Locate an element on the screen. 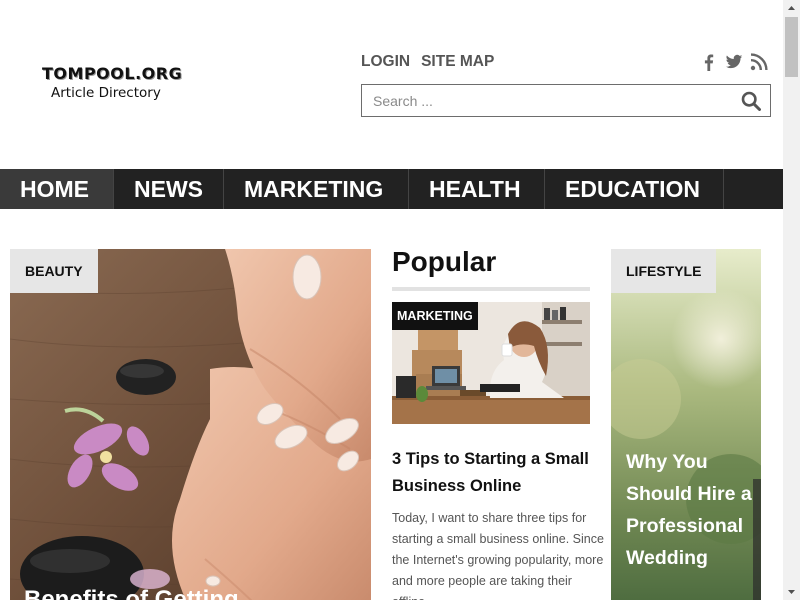 This screenshot has width=800, height=605. site-map-link: SITE MAP is located at coordinates (457, 62).